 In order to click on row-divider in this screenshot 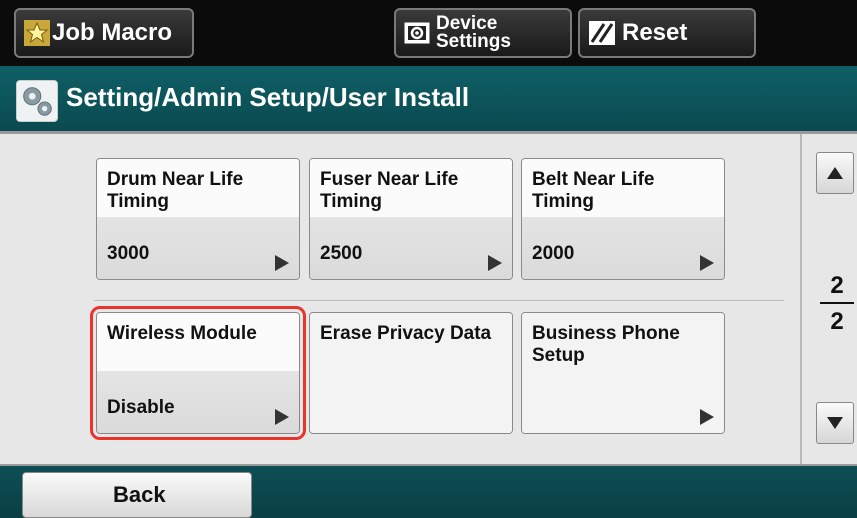, I will do `click(439, 300)`.